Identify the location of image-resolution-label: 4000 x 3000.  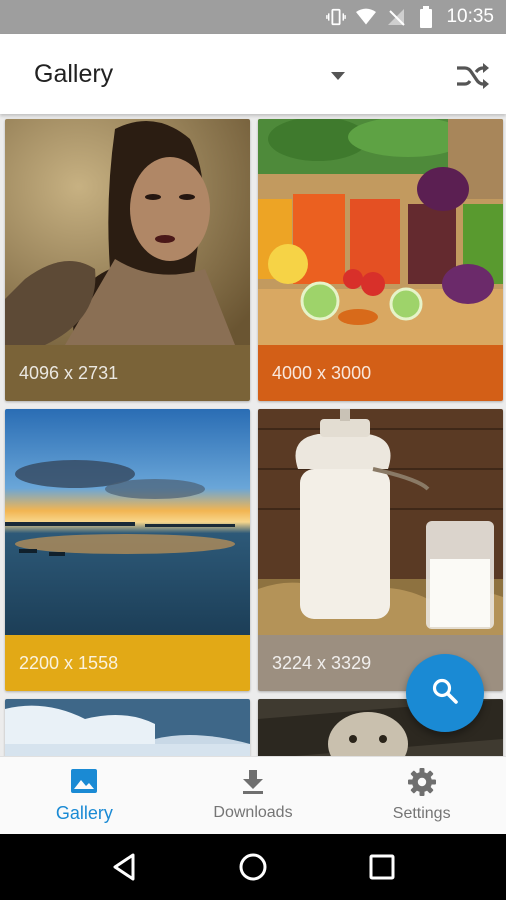
(380, 373).